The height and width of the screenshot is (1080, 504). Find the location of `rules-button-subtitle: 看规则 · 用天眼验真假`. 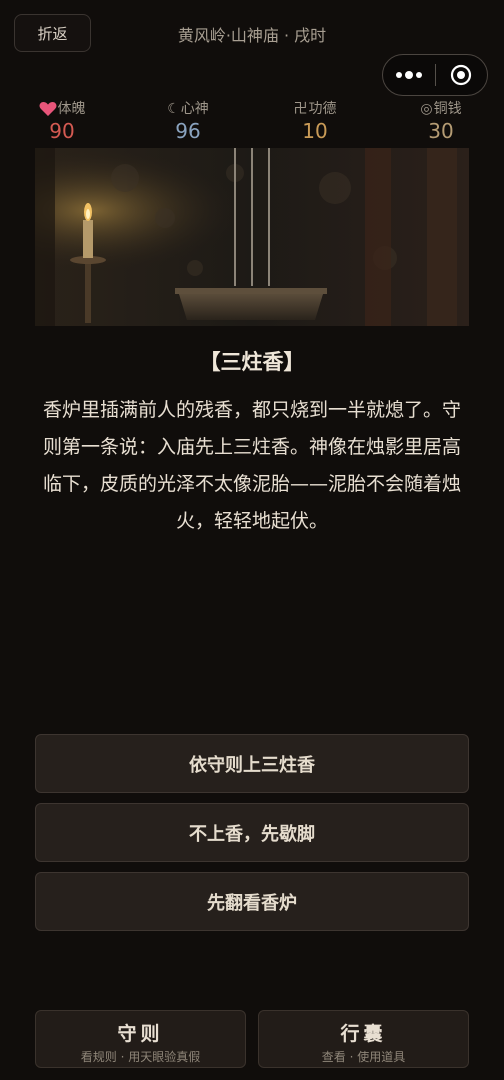

rules-button-subtitle: 看规则 · 用天眼验真假 is located at coordinates (140, 1057).